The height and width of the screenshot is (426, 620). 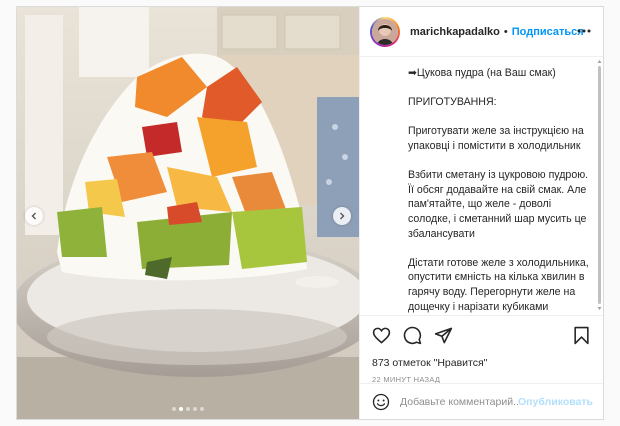 I want to click on more-options-button, so click(x=584, y=31).